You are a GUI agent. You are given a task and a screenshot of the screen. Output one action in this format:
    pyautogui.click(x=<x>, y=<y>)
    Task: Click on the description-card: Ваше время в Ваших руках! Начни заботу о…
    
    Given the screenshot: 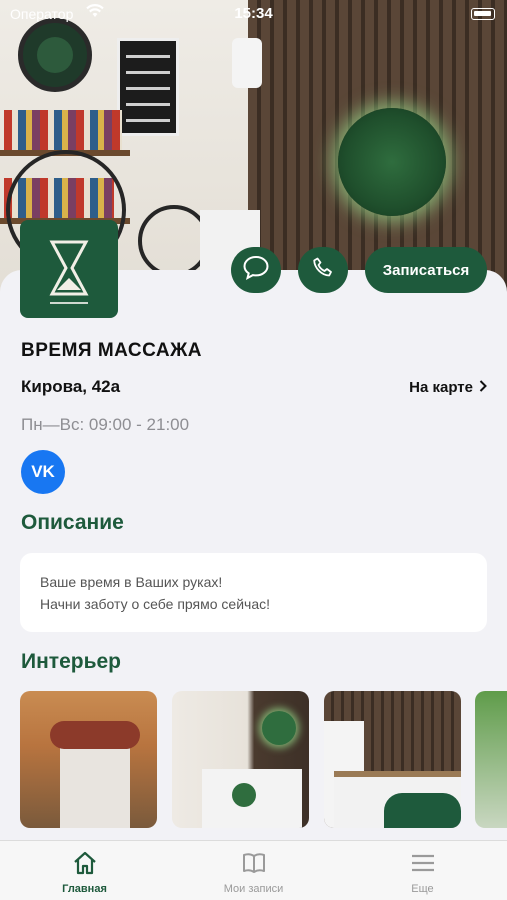 What is the action you would take?
    pyautogui.click(x=253, y=592)
    